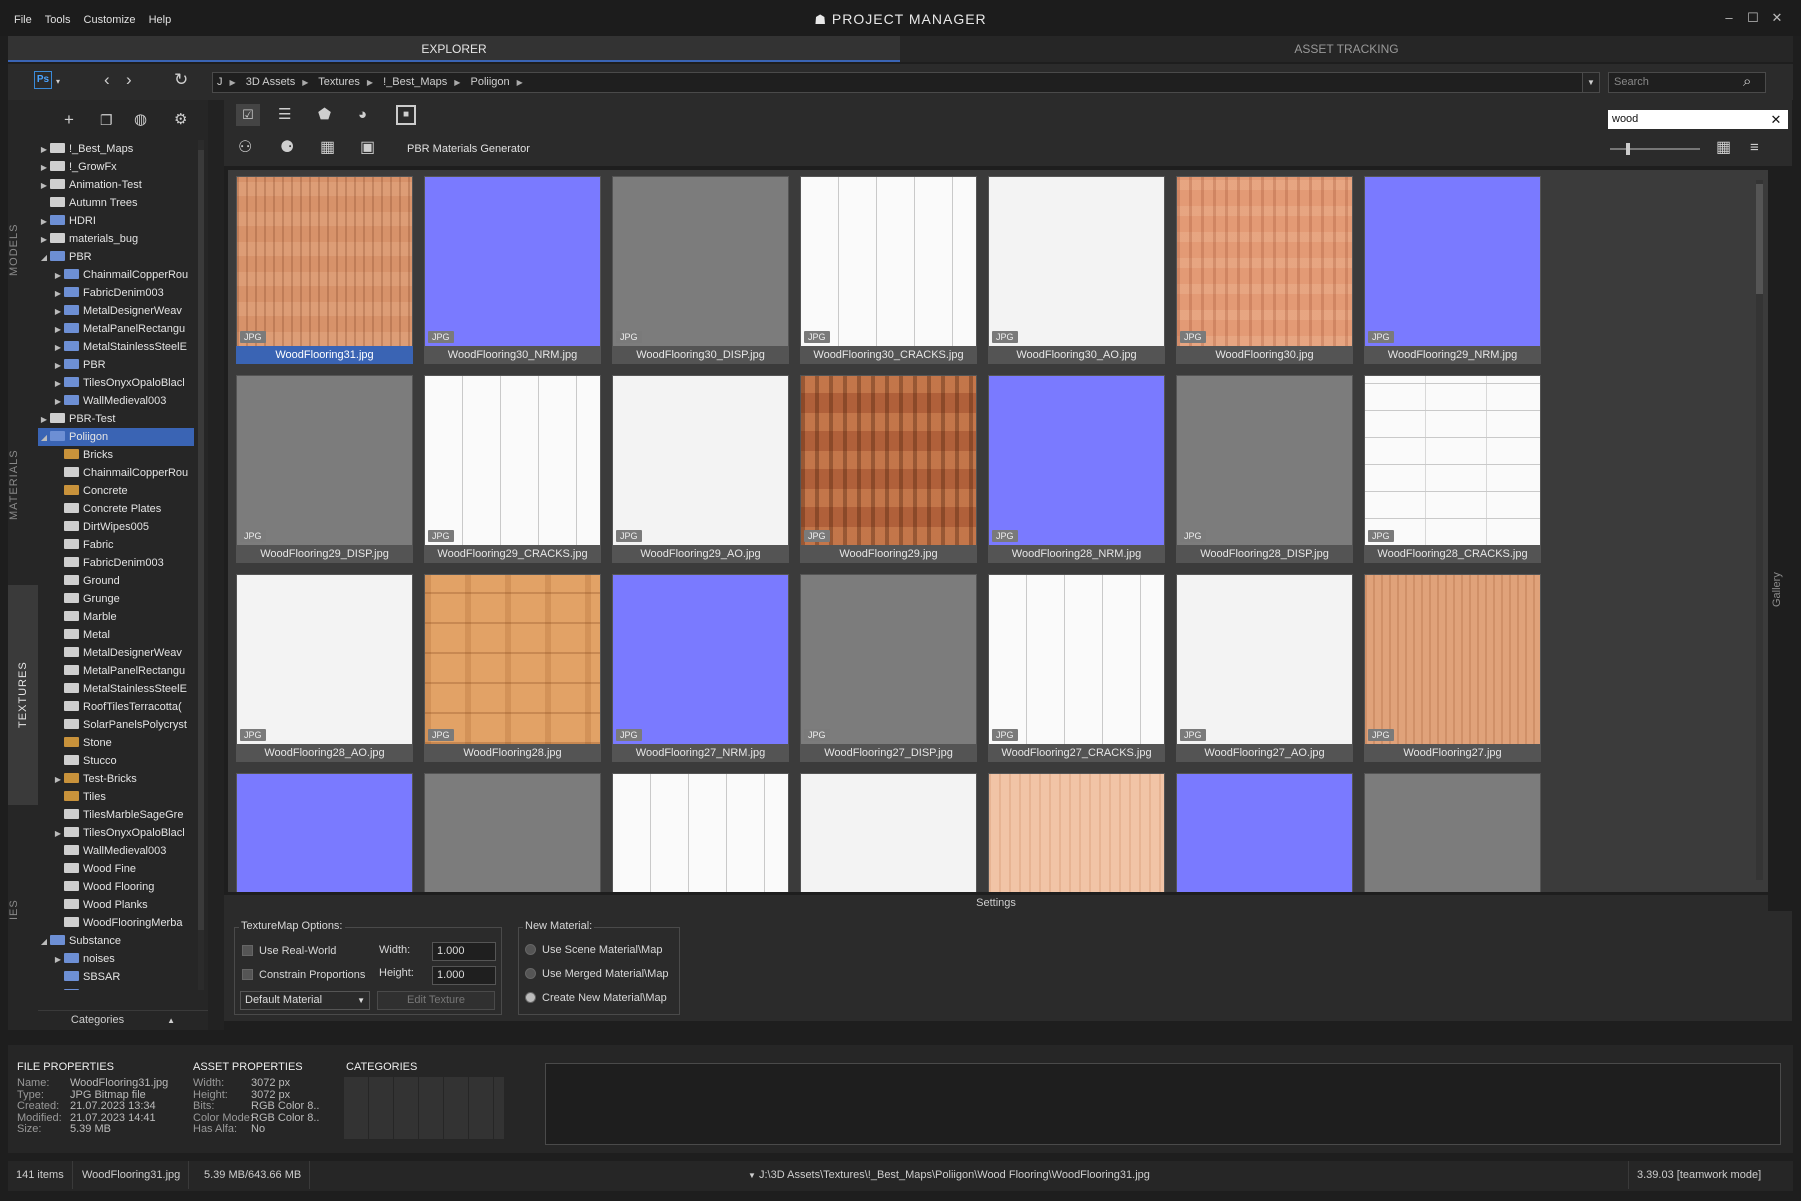  What do you see at coordinates (464, 975) in the screenshot?
I see `height-spinner: 1.000` at bounding box center [464, 975].